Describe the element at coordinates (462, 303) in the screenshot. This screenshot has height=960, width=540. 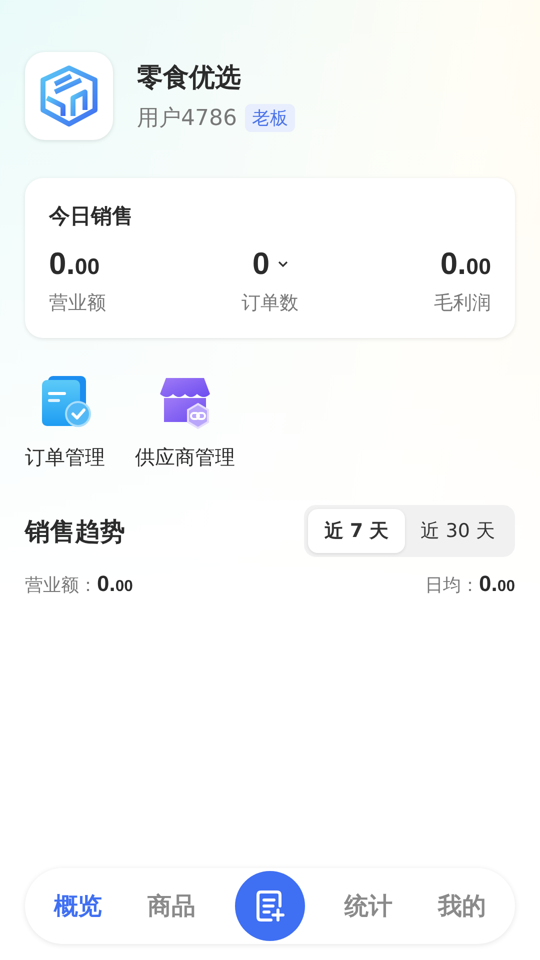
I see `metric-label: 毛利润` at that location.